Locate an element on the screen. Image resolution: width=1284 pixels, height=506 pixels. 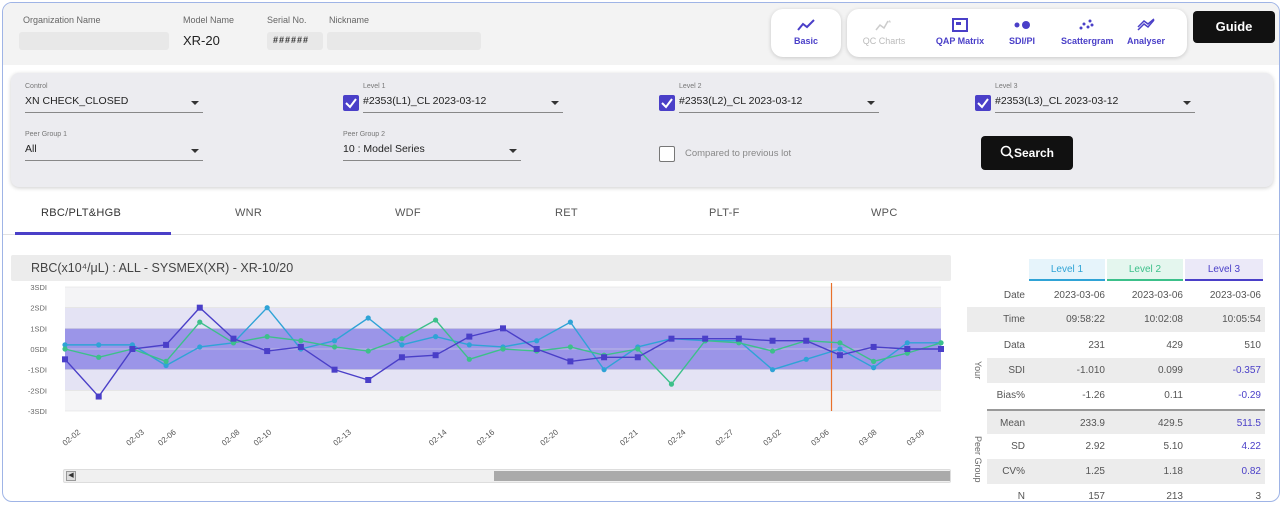
level2-checkbox is located at coordinates (667, 103).